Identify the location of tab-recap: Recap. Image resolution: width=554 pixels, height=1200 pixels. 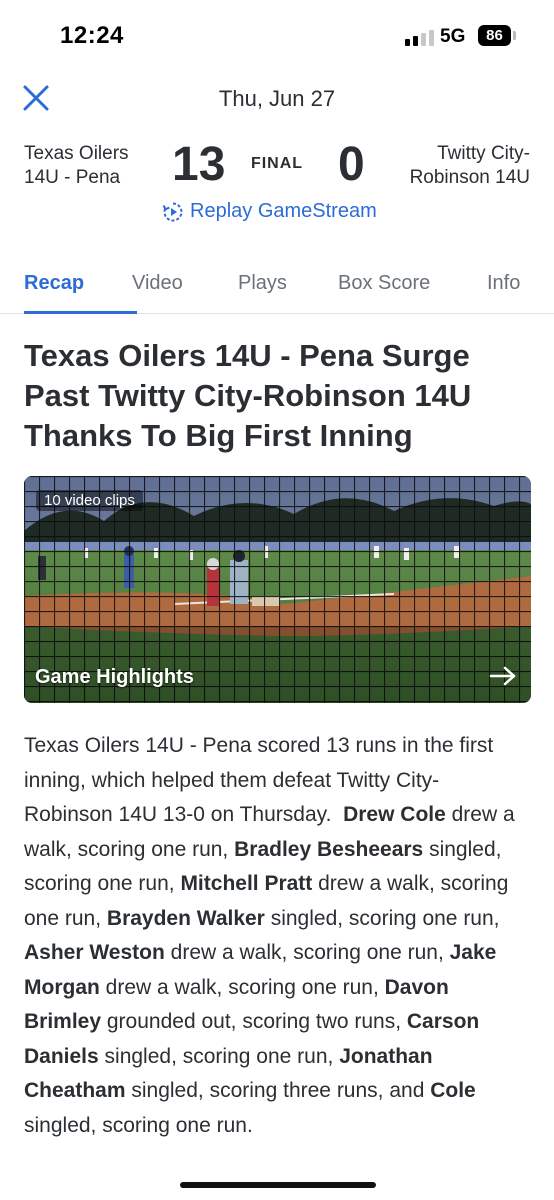
(54, 283).